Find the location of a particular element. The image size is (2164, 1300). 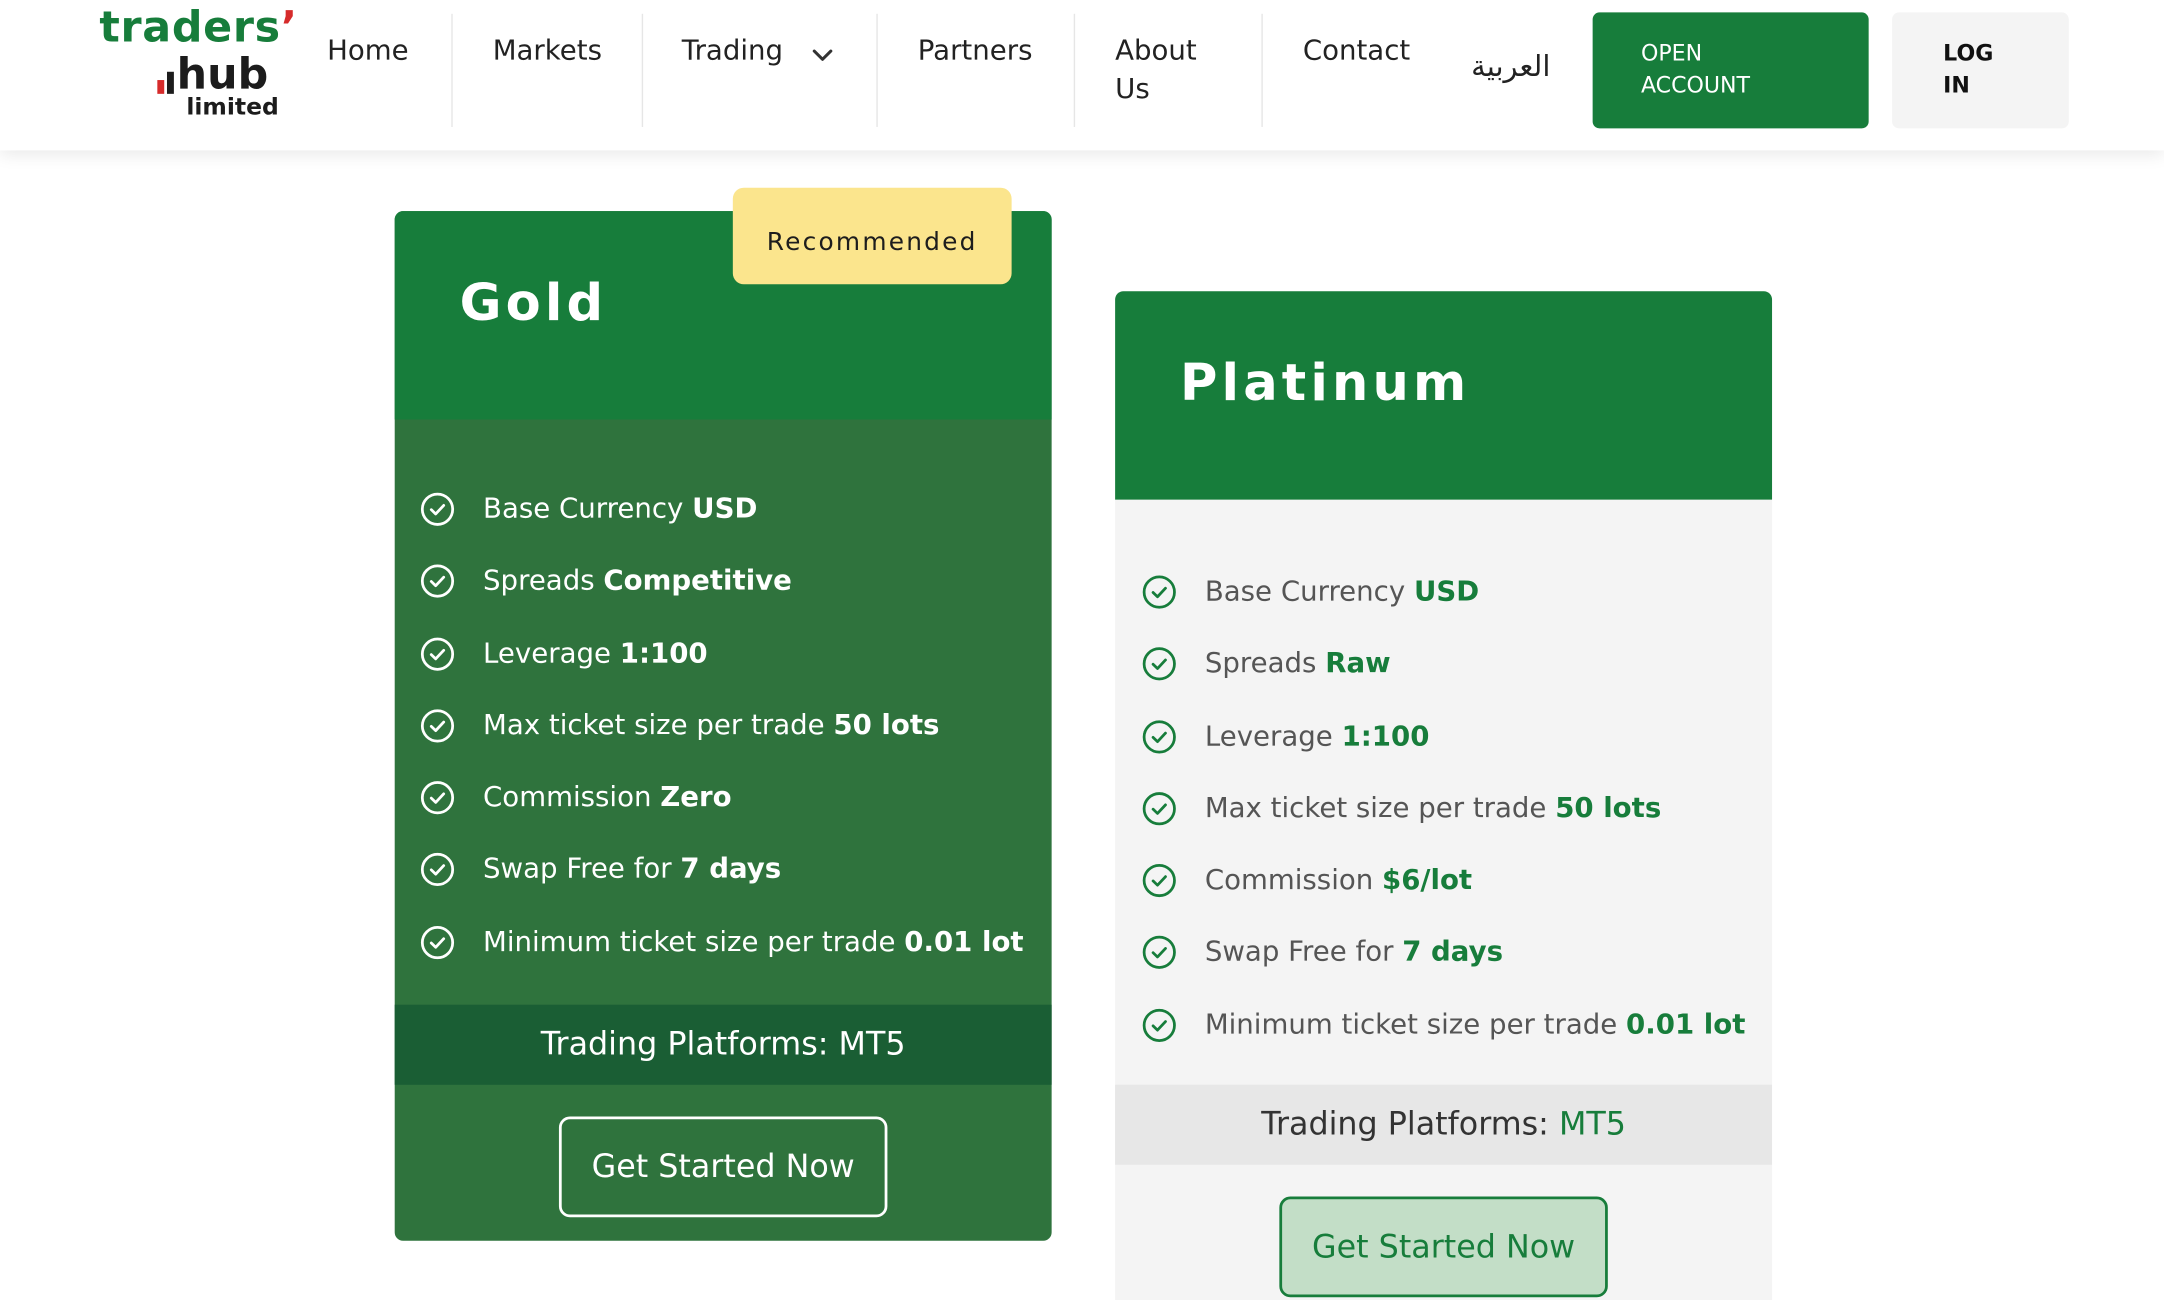

nav-contact: Contact is located at coordinates (1356, 86).